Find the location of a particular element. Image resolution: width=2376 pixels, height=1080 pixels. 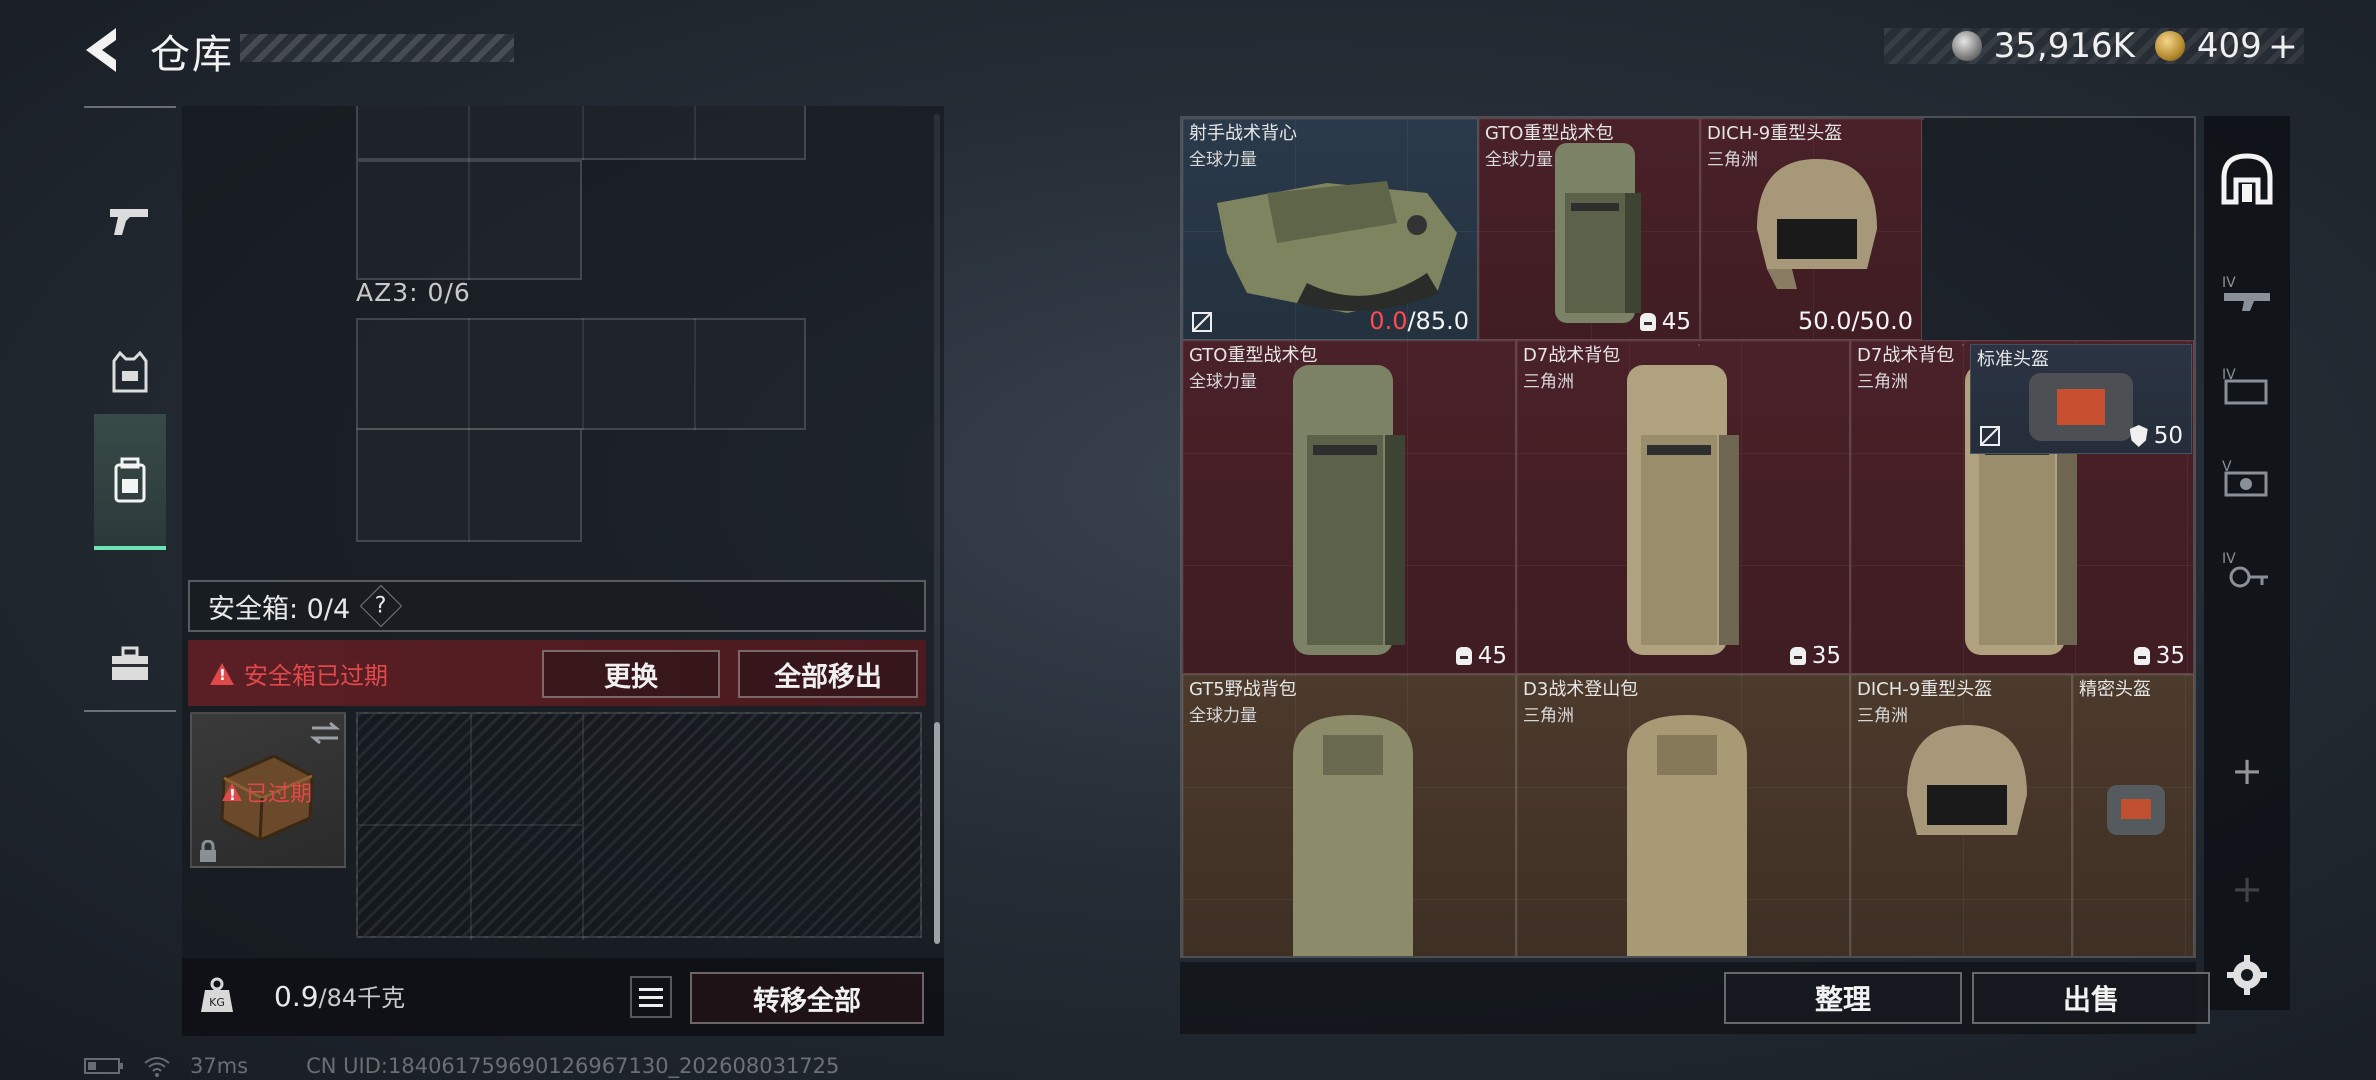

case-expired-text: 已过期 is located at coordinates (279, 794).